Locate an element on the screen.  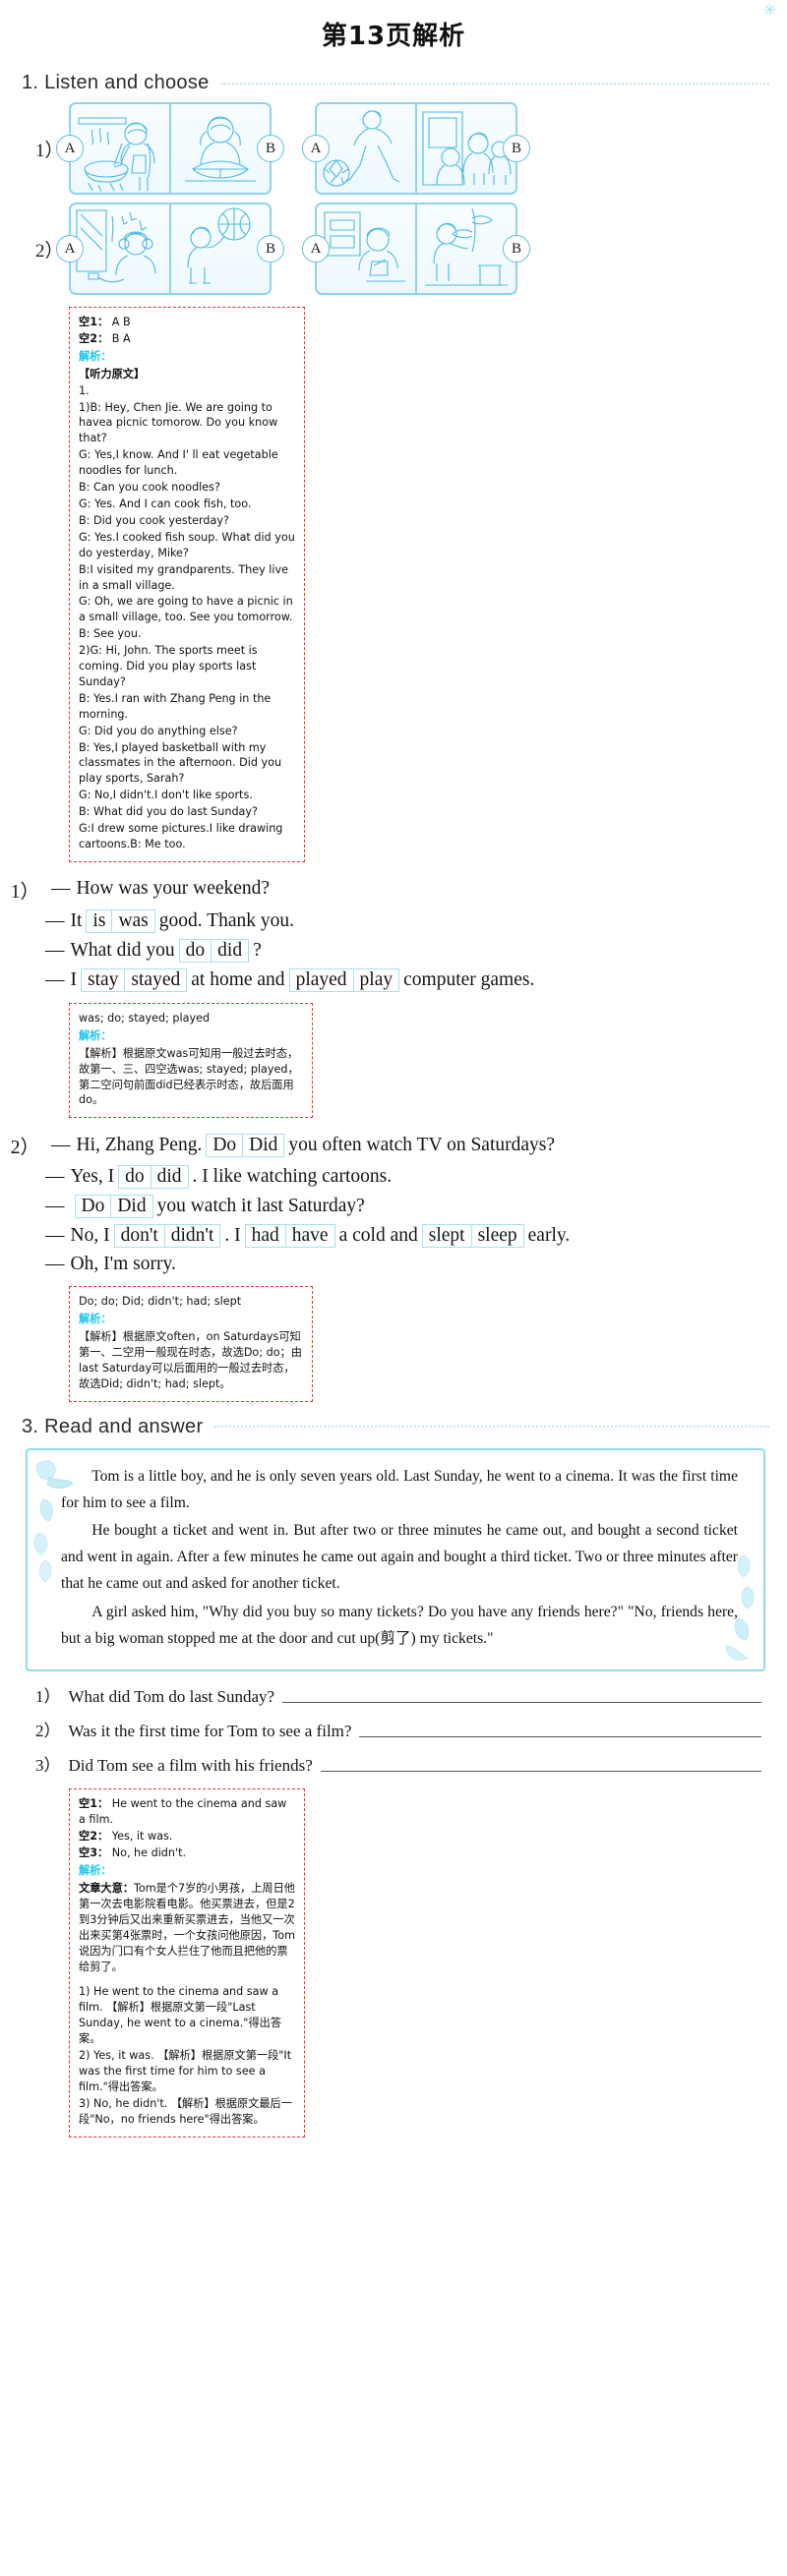
choice-option: stayed is located at coordinates (155, 979).